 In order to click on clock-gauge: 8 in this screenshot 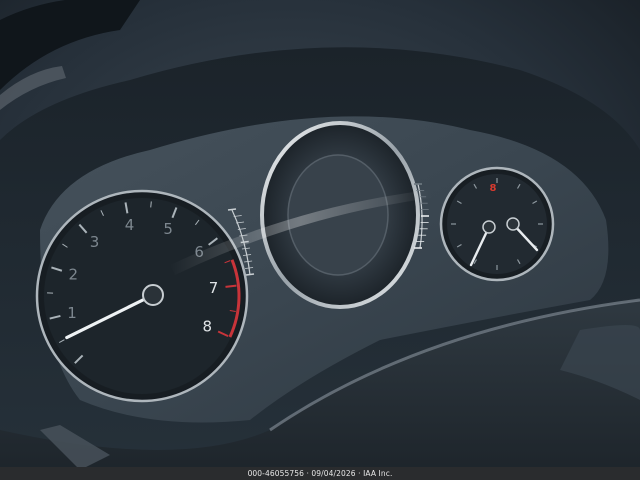, I will do `click(497, 224)`.